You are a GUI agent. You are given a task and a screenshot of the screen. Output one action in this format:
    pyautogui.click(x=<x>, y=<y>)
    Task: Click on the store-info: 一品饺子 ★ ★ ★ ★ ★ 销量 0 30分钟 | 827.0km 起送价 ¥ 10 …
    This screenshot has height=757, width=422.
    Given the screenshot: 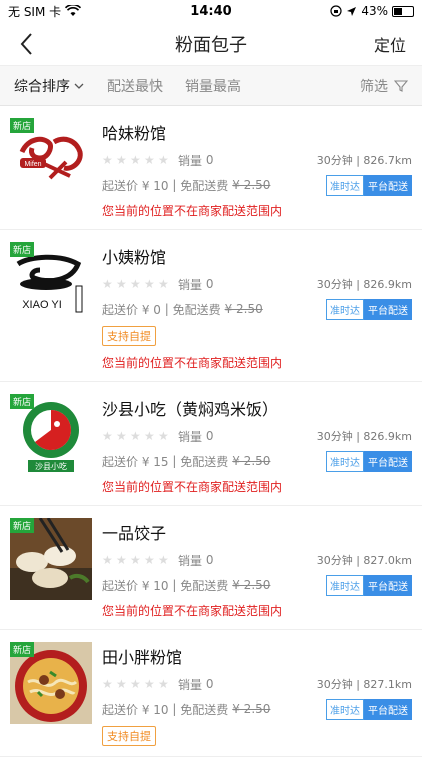 What is the action you would take?
    pyautogui.click(x=257, y=568)
    